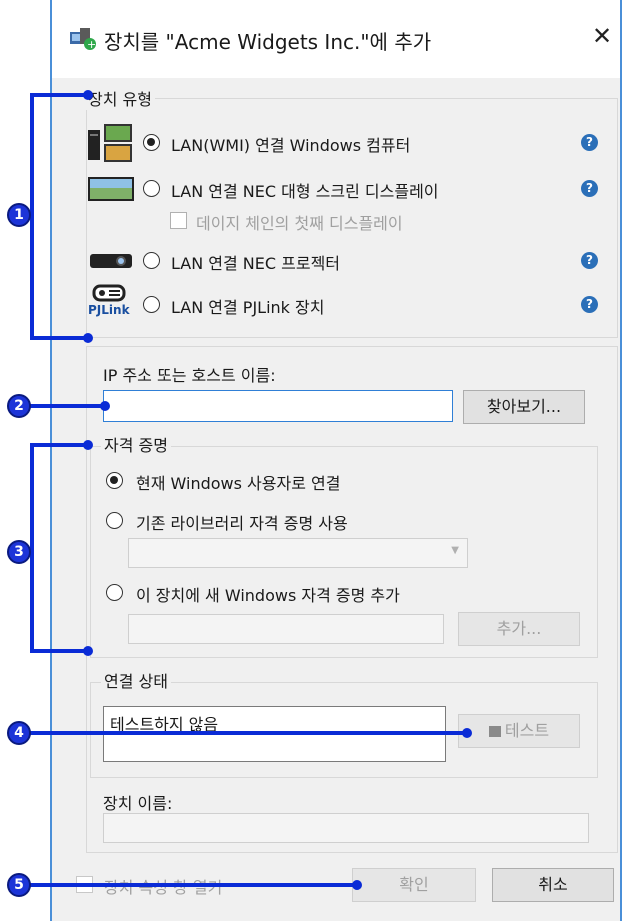 Image resolution: width=626 pixels, height=921 pixels. I want to click on chevron-down-icon: ▼, so click(455, 550).